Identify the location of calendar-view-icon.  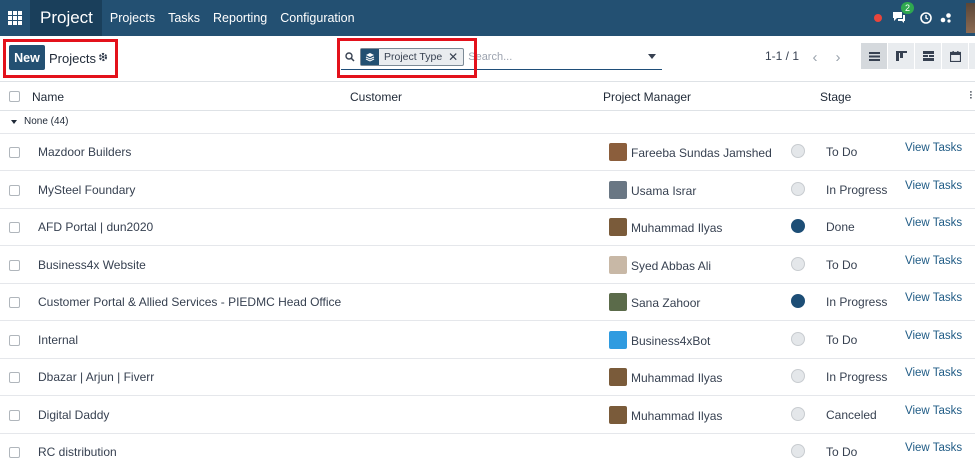
(955, 56).